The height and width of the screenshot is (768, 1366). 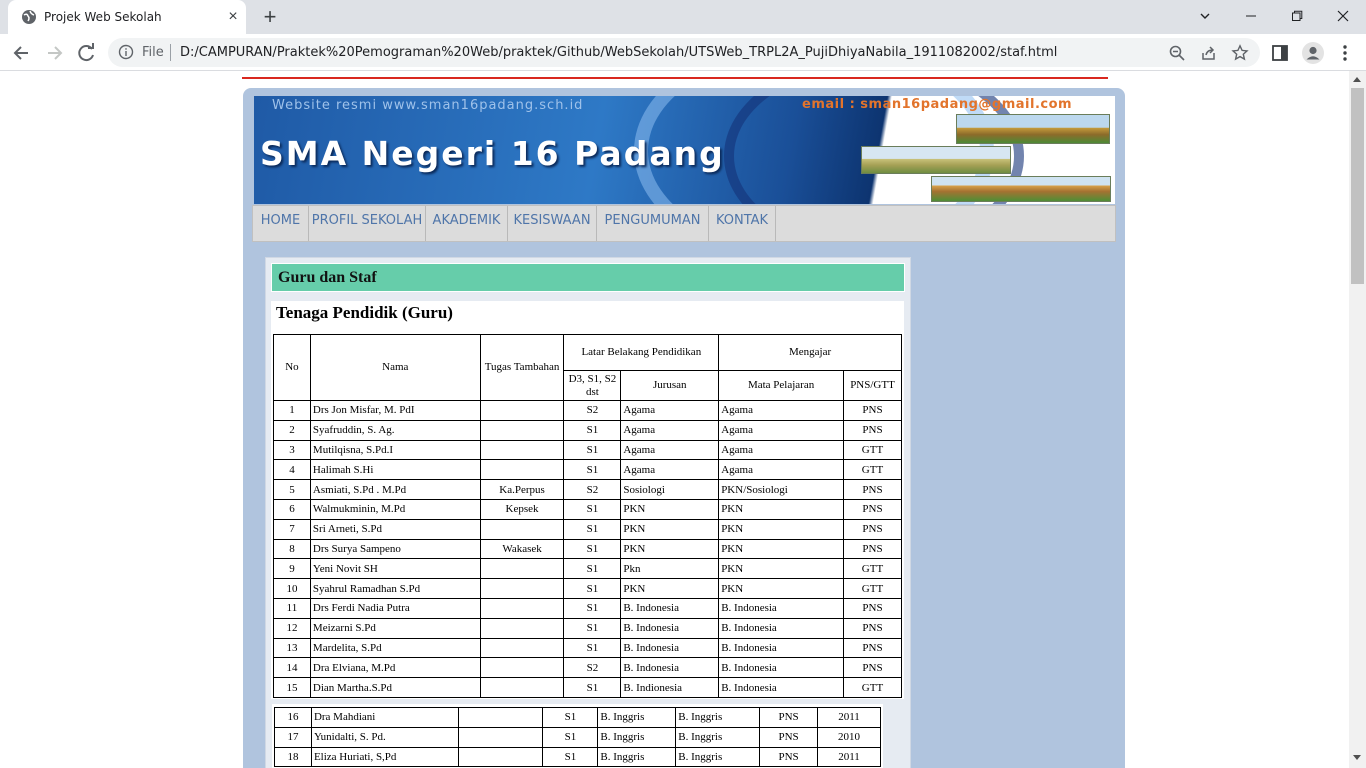 What do you see at coordinates (54, 53) in the screenshot?
I see `forward-icon` at bounding box center [54, 53].